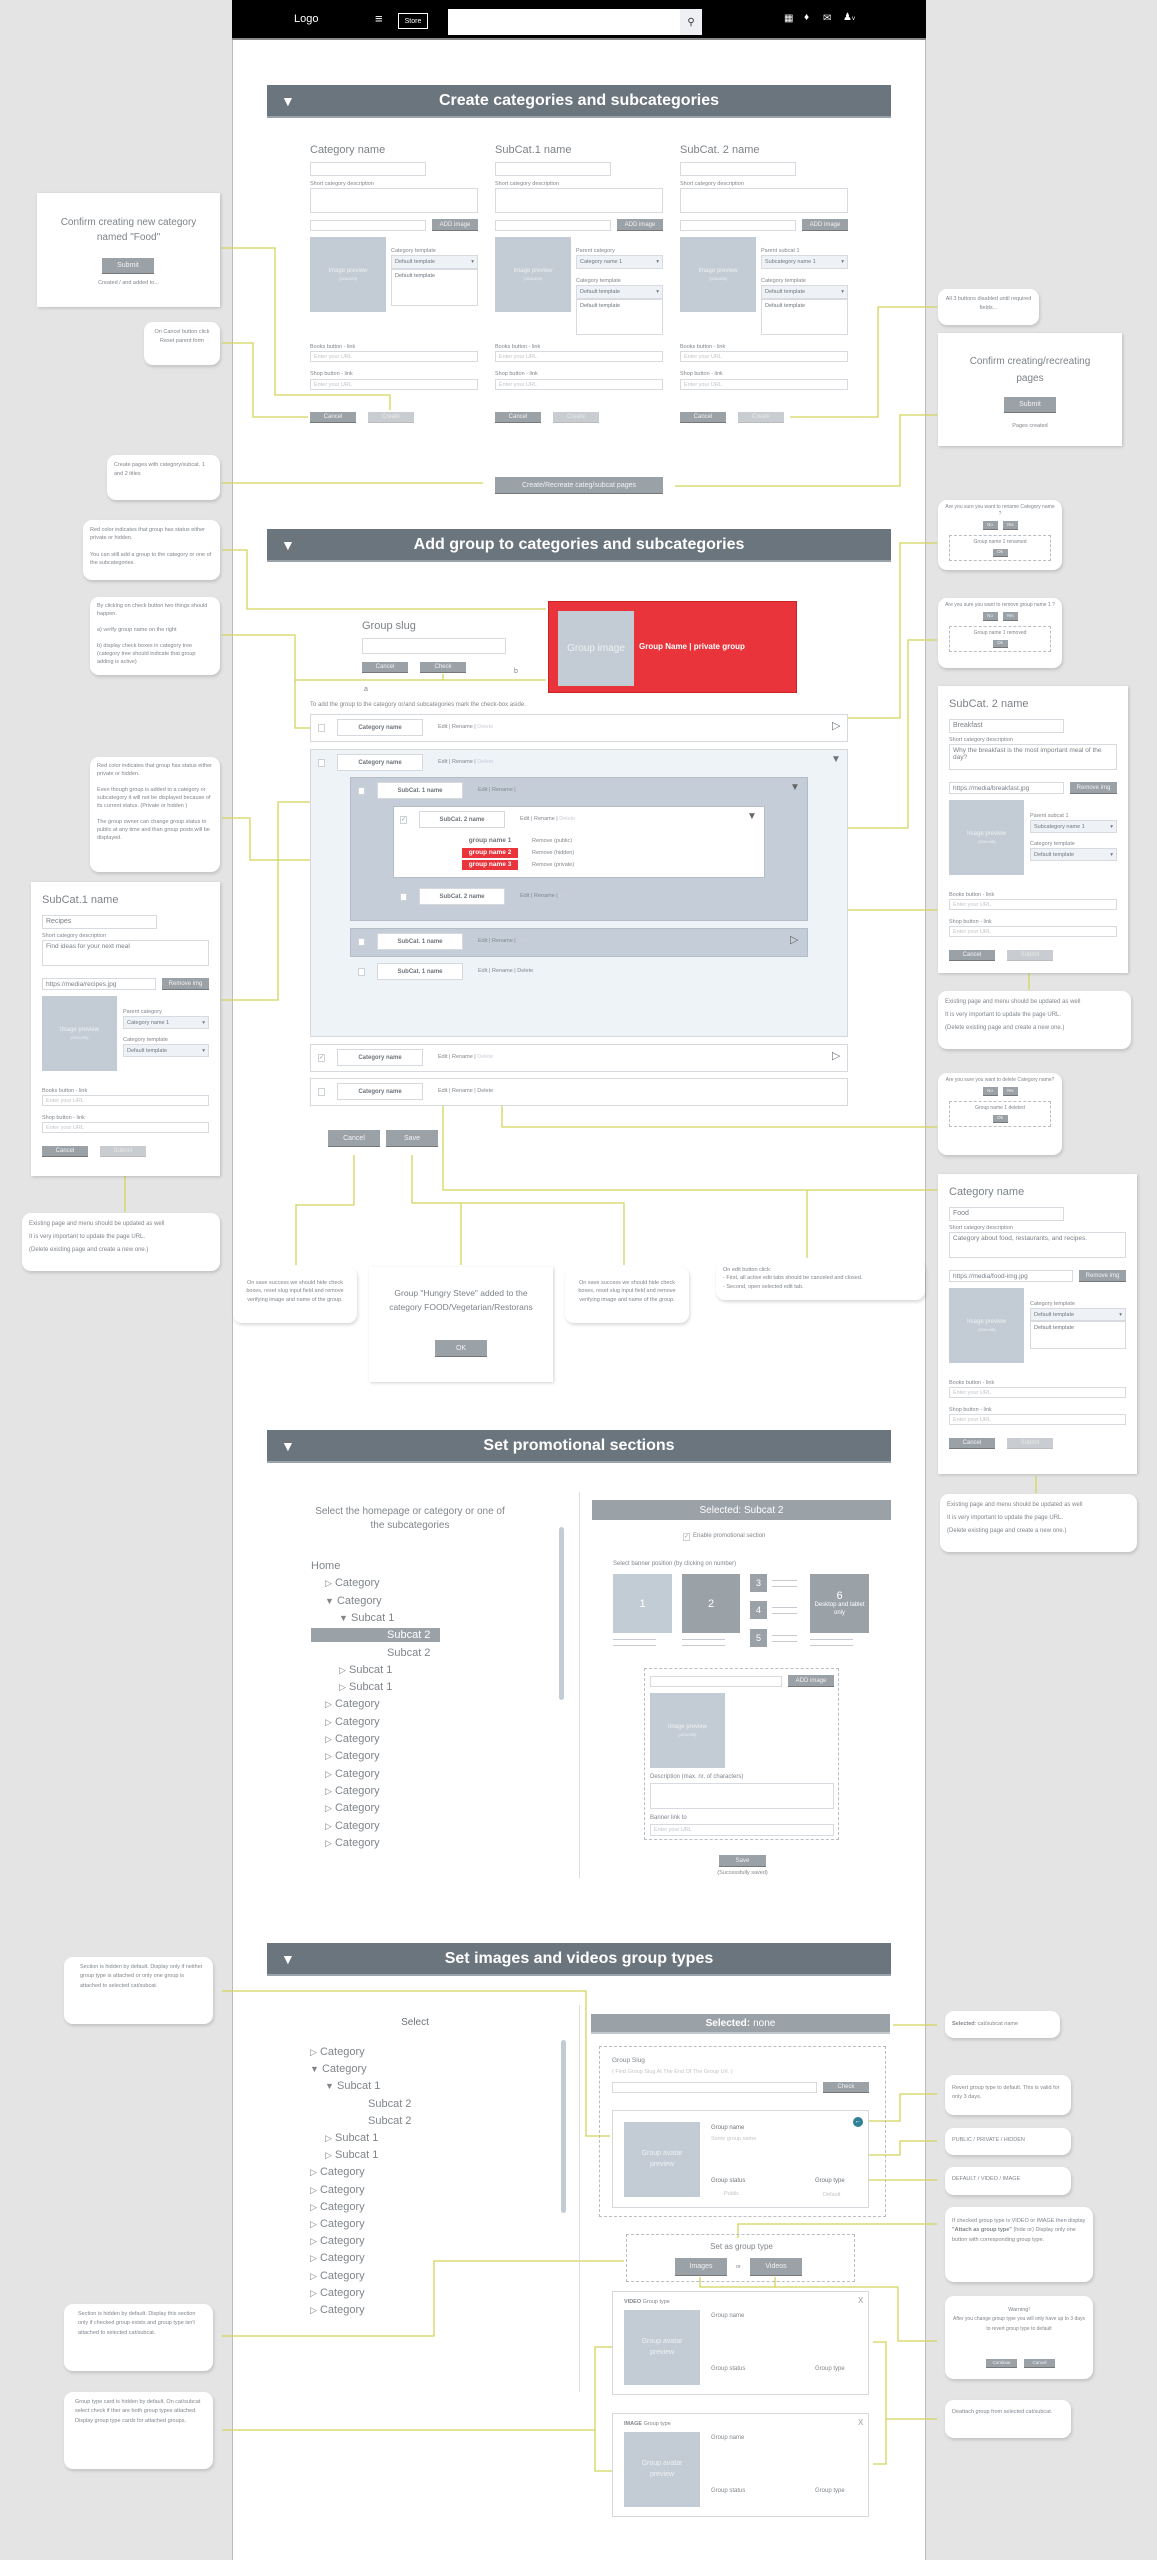 This screenshot has width=1157, height=2560. What do you see at coordinates (412, 1138) in the screenshot?
I see `save-button: Save` at bounding box center [412, 1138].